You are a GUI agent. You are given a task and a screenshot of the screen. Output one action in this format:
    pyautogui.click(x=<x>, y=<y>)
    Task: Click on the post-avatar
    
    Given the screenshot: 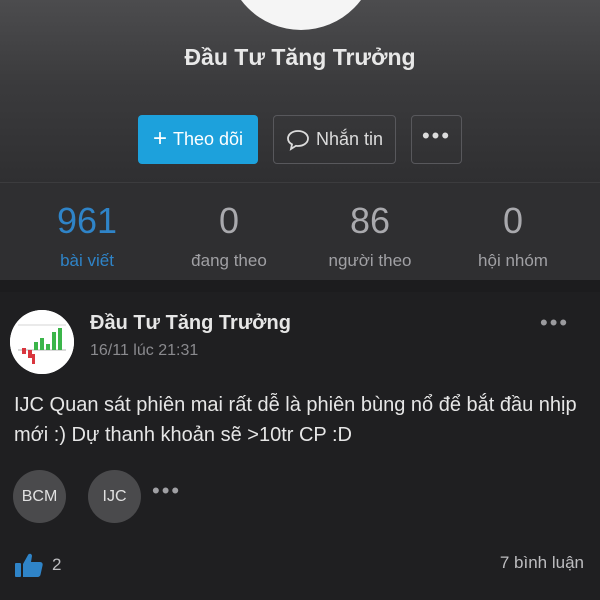 What is the action you would take?
    pyautogui.click(x=42, y=342)
    